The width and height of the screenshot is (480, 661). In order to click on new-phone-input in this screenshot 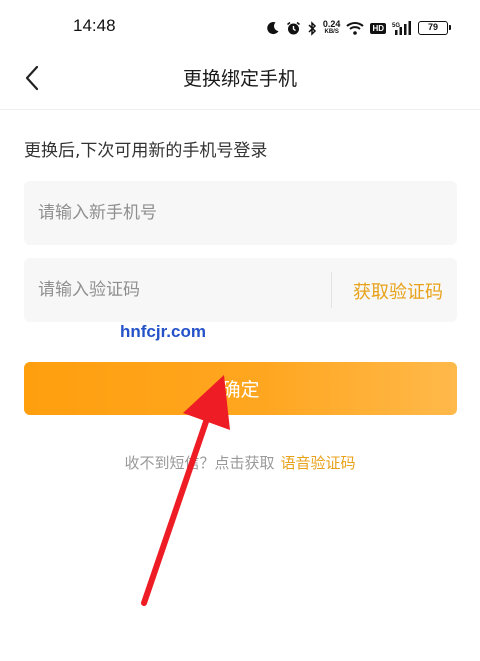, I will do `click(183, 213)`.